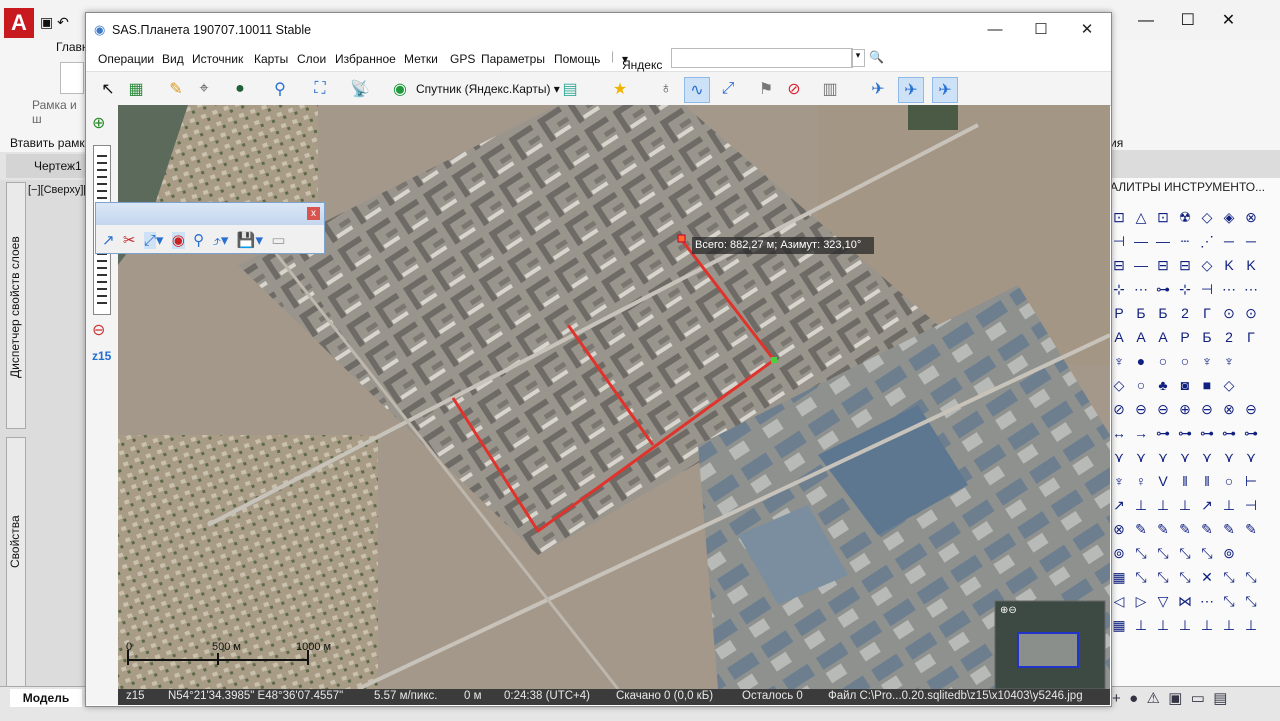 This screenshot has width=1280, height=721. Describe the element at coordinates (176, 89) in the screenshot. I see `ruler-icon: ✎` at that location.